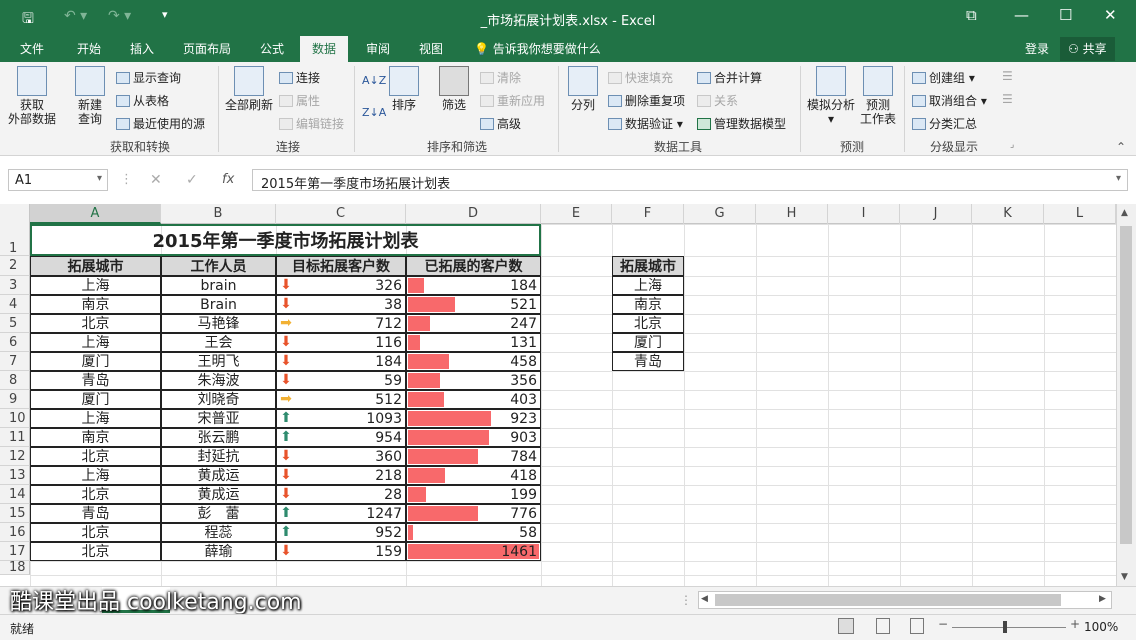  Describe the element at coordinates (341, 380) in the screenshot. I see `target-cell: 59` at that location.